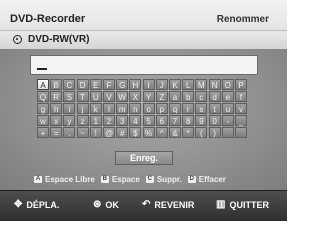  I want to click on key-J: J, so click(161, 84).